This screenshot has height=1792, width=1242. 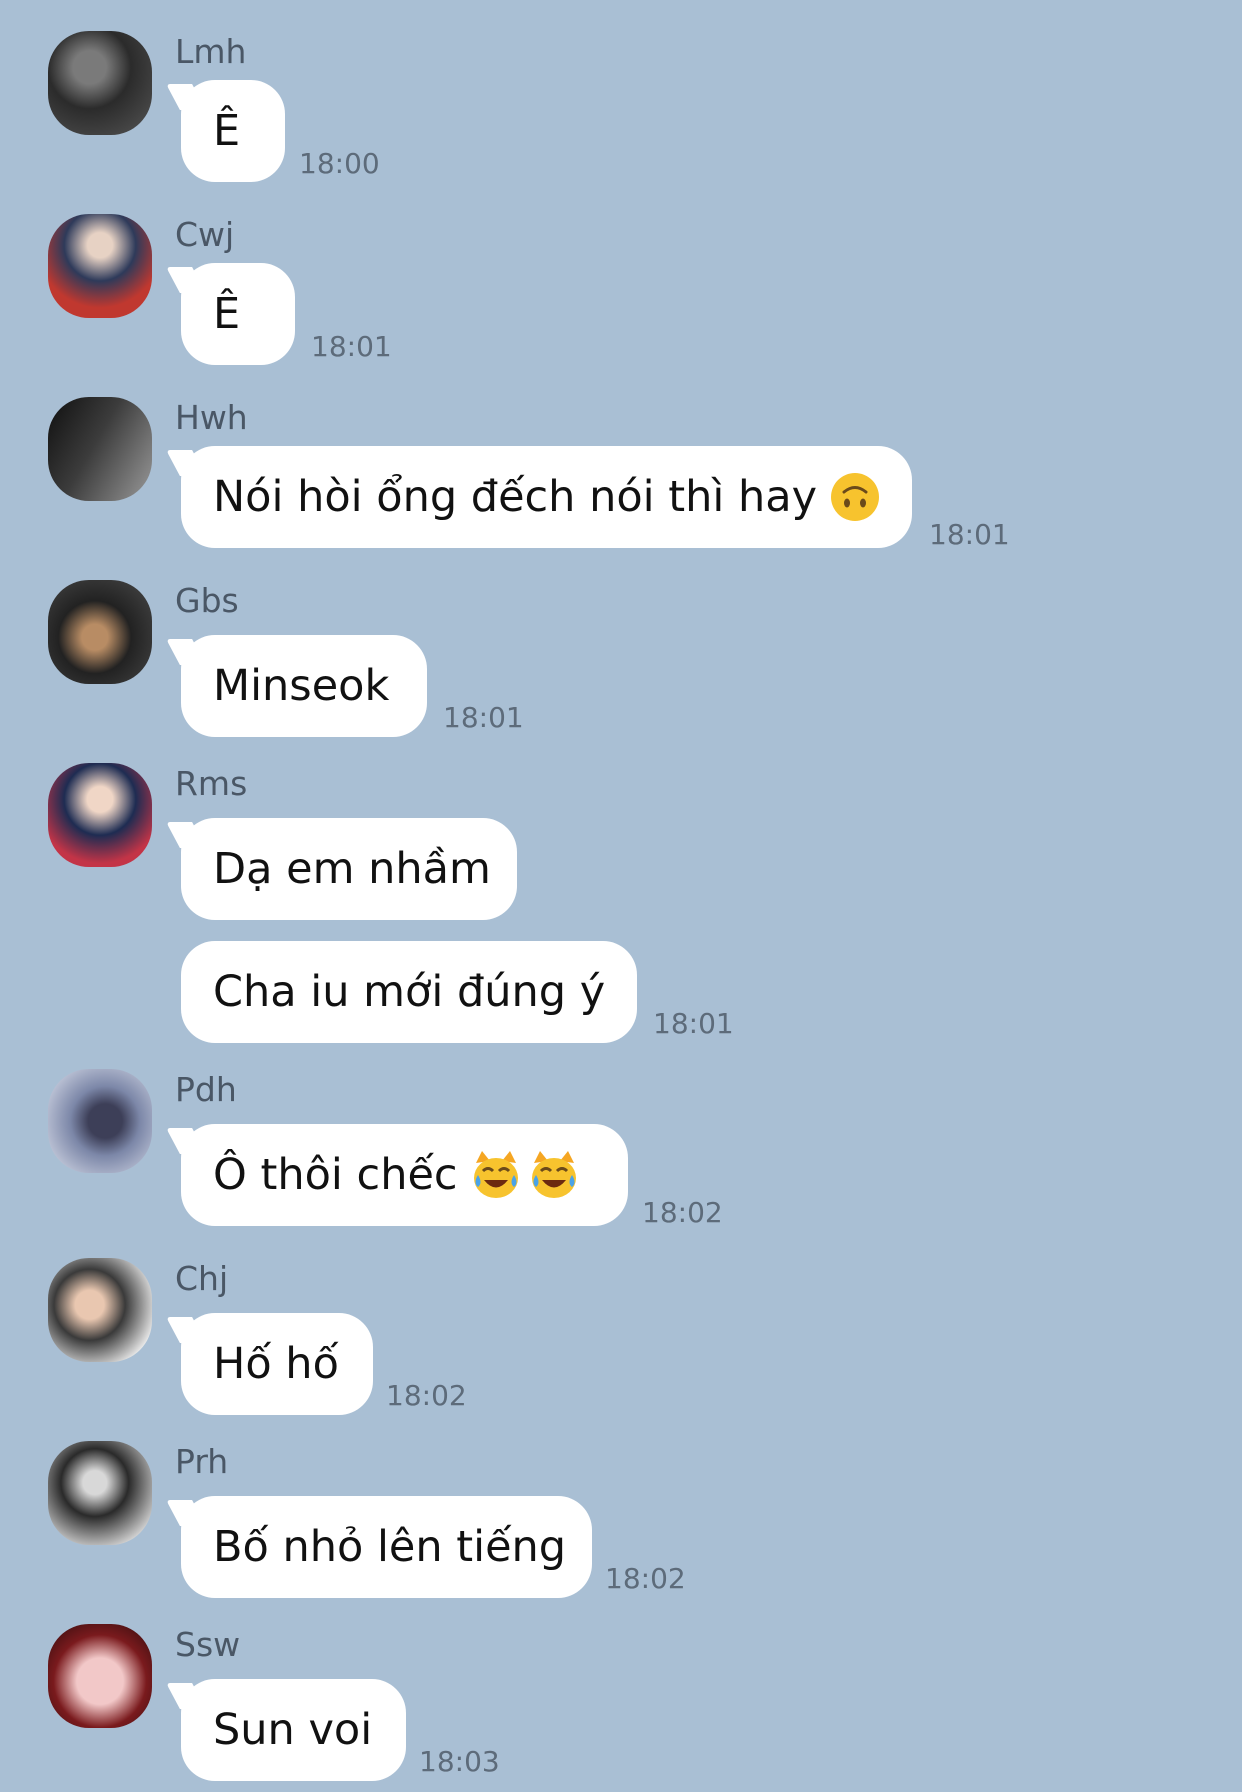 What do you see at coordinates (202, 1461) in the screenshot?
I see `sender-name: Prh` at bounding box center [202, 1461].